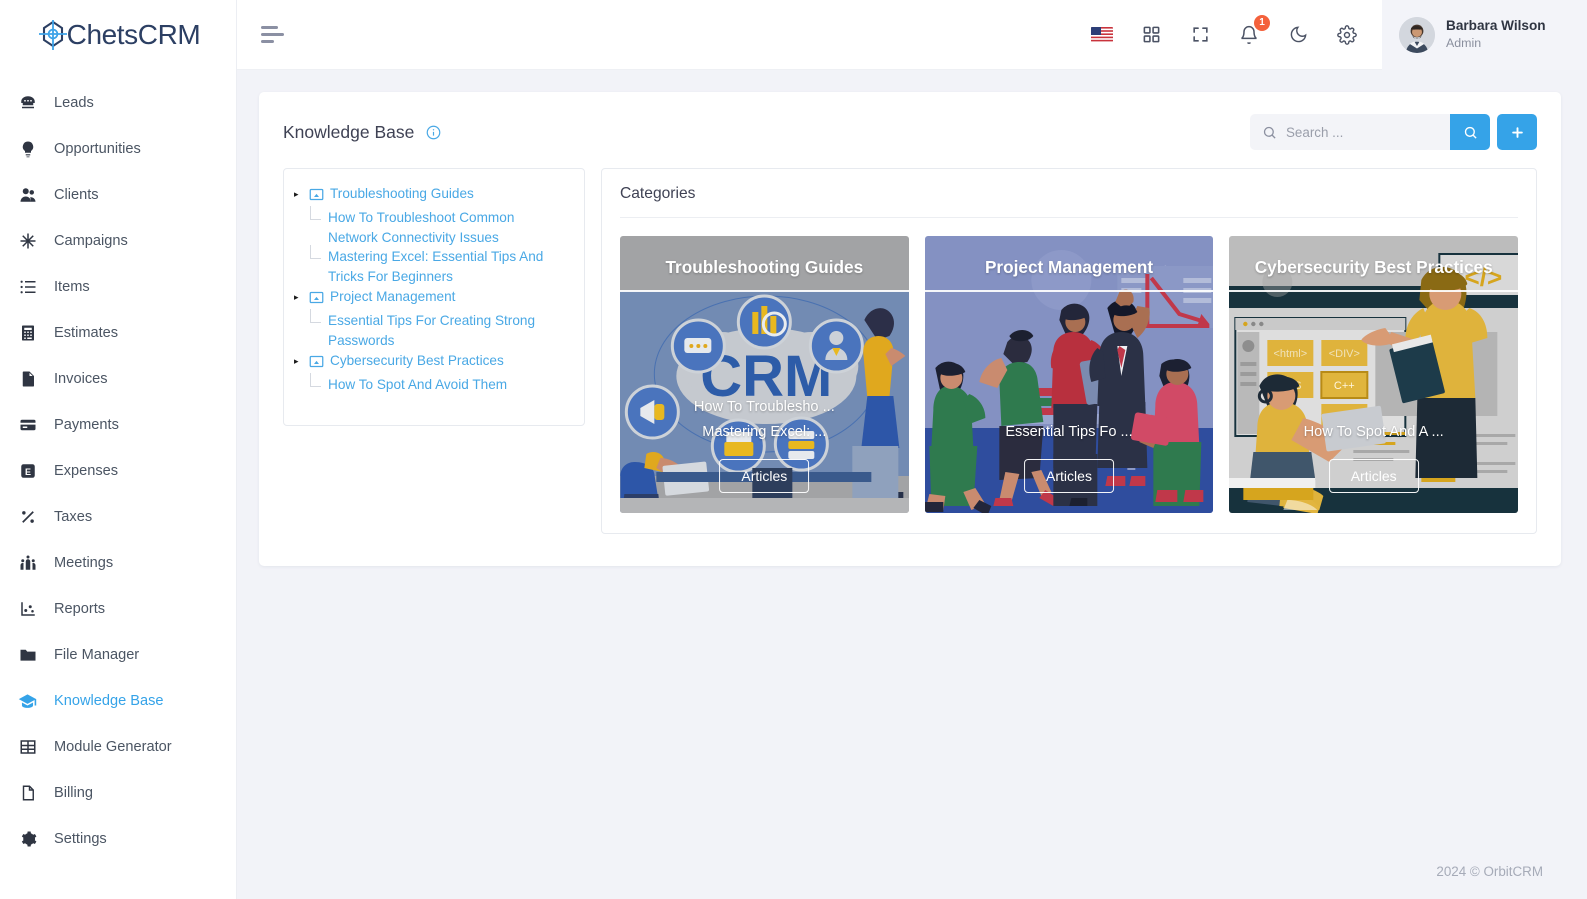  Describe the element at coordinates (316, 197) in the screenshot. I see `category-window-icon` at that location.